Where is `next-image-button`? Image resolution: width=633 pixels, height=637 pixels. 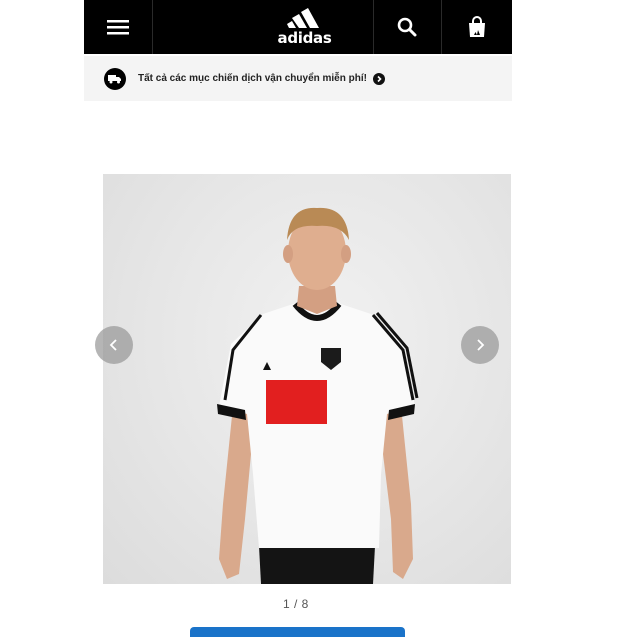 next-image-button is located at coordinates (480, 345).